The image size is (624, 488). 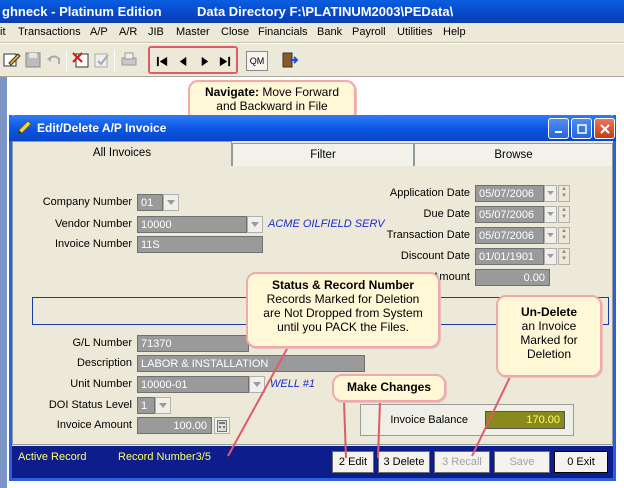 I want to click on due-date-field: 05/07/2006, so click(x=509, y=214).